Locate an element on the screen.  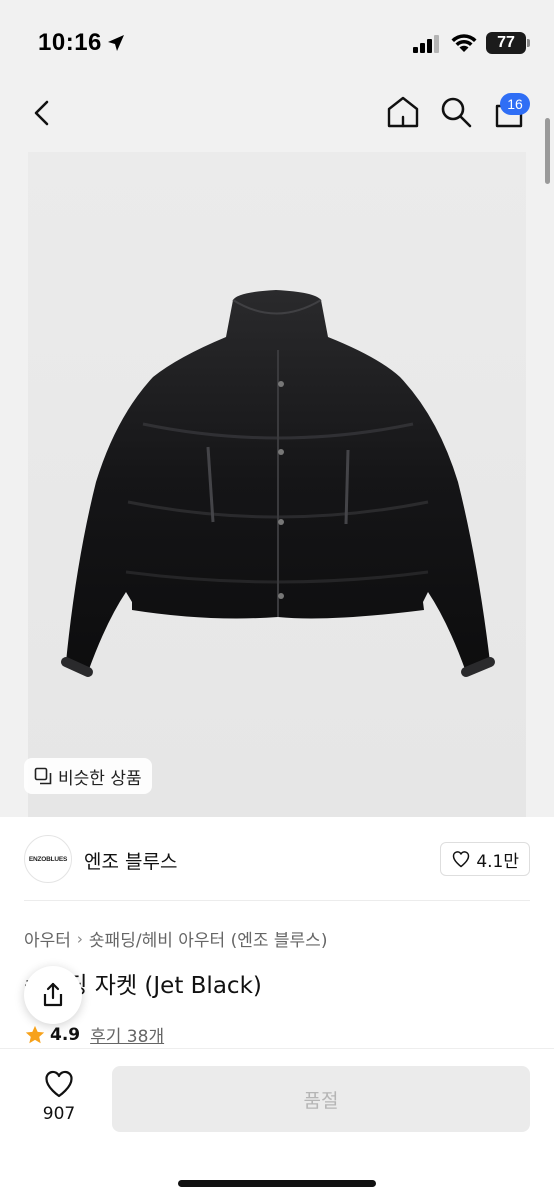
similar-icon is located at coordinates (43, 776).